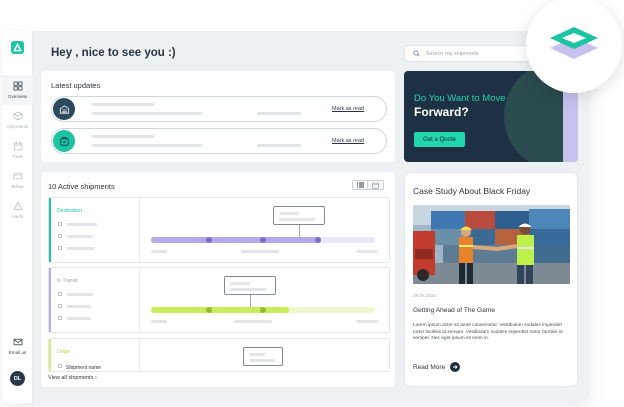  I want to click on shipment-row: Origin Shipment name, so click(219, 355).